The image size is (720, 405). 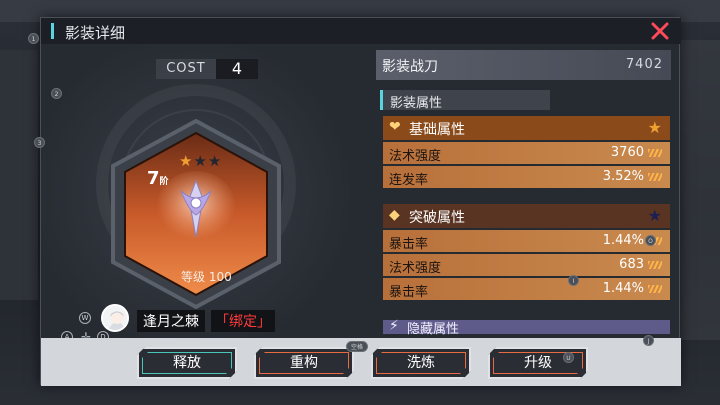 What do you see at coordinates (700, 190) in the screenshot?
I see `background-panel-right` at bounding box center [700, 190].